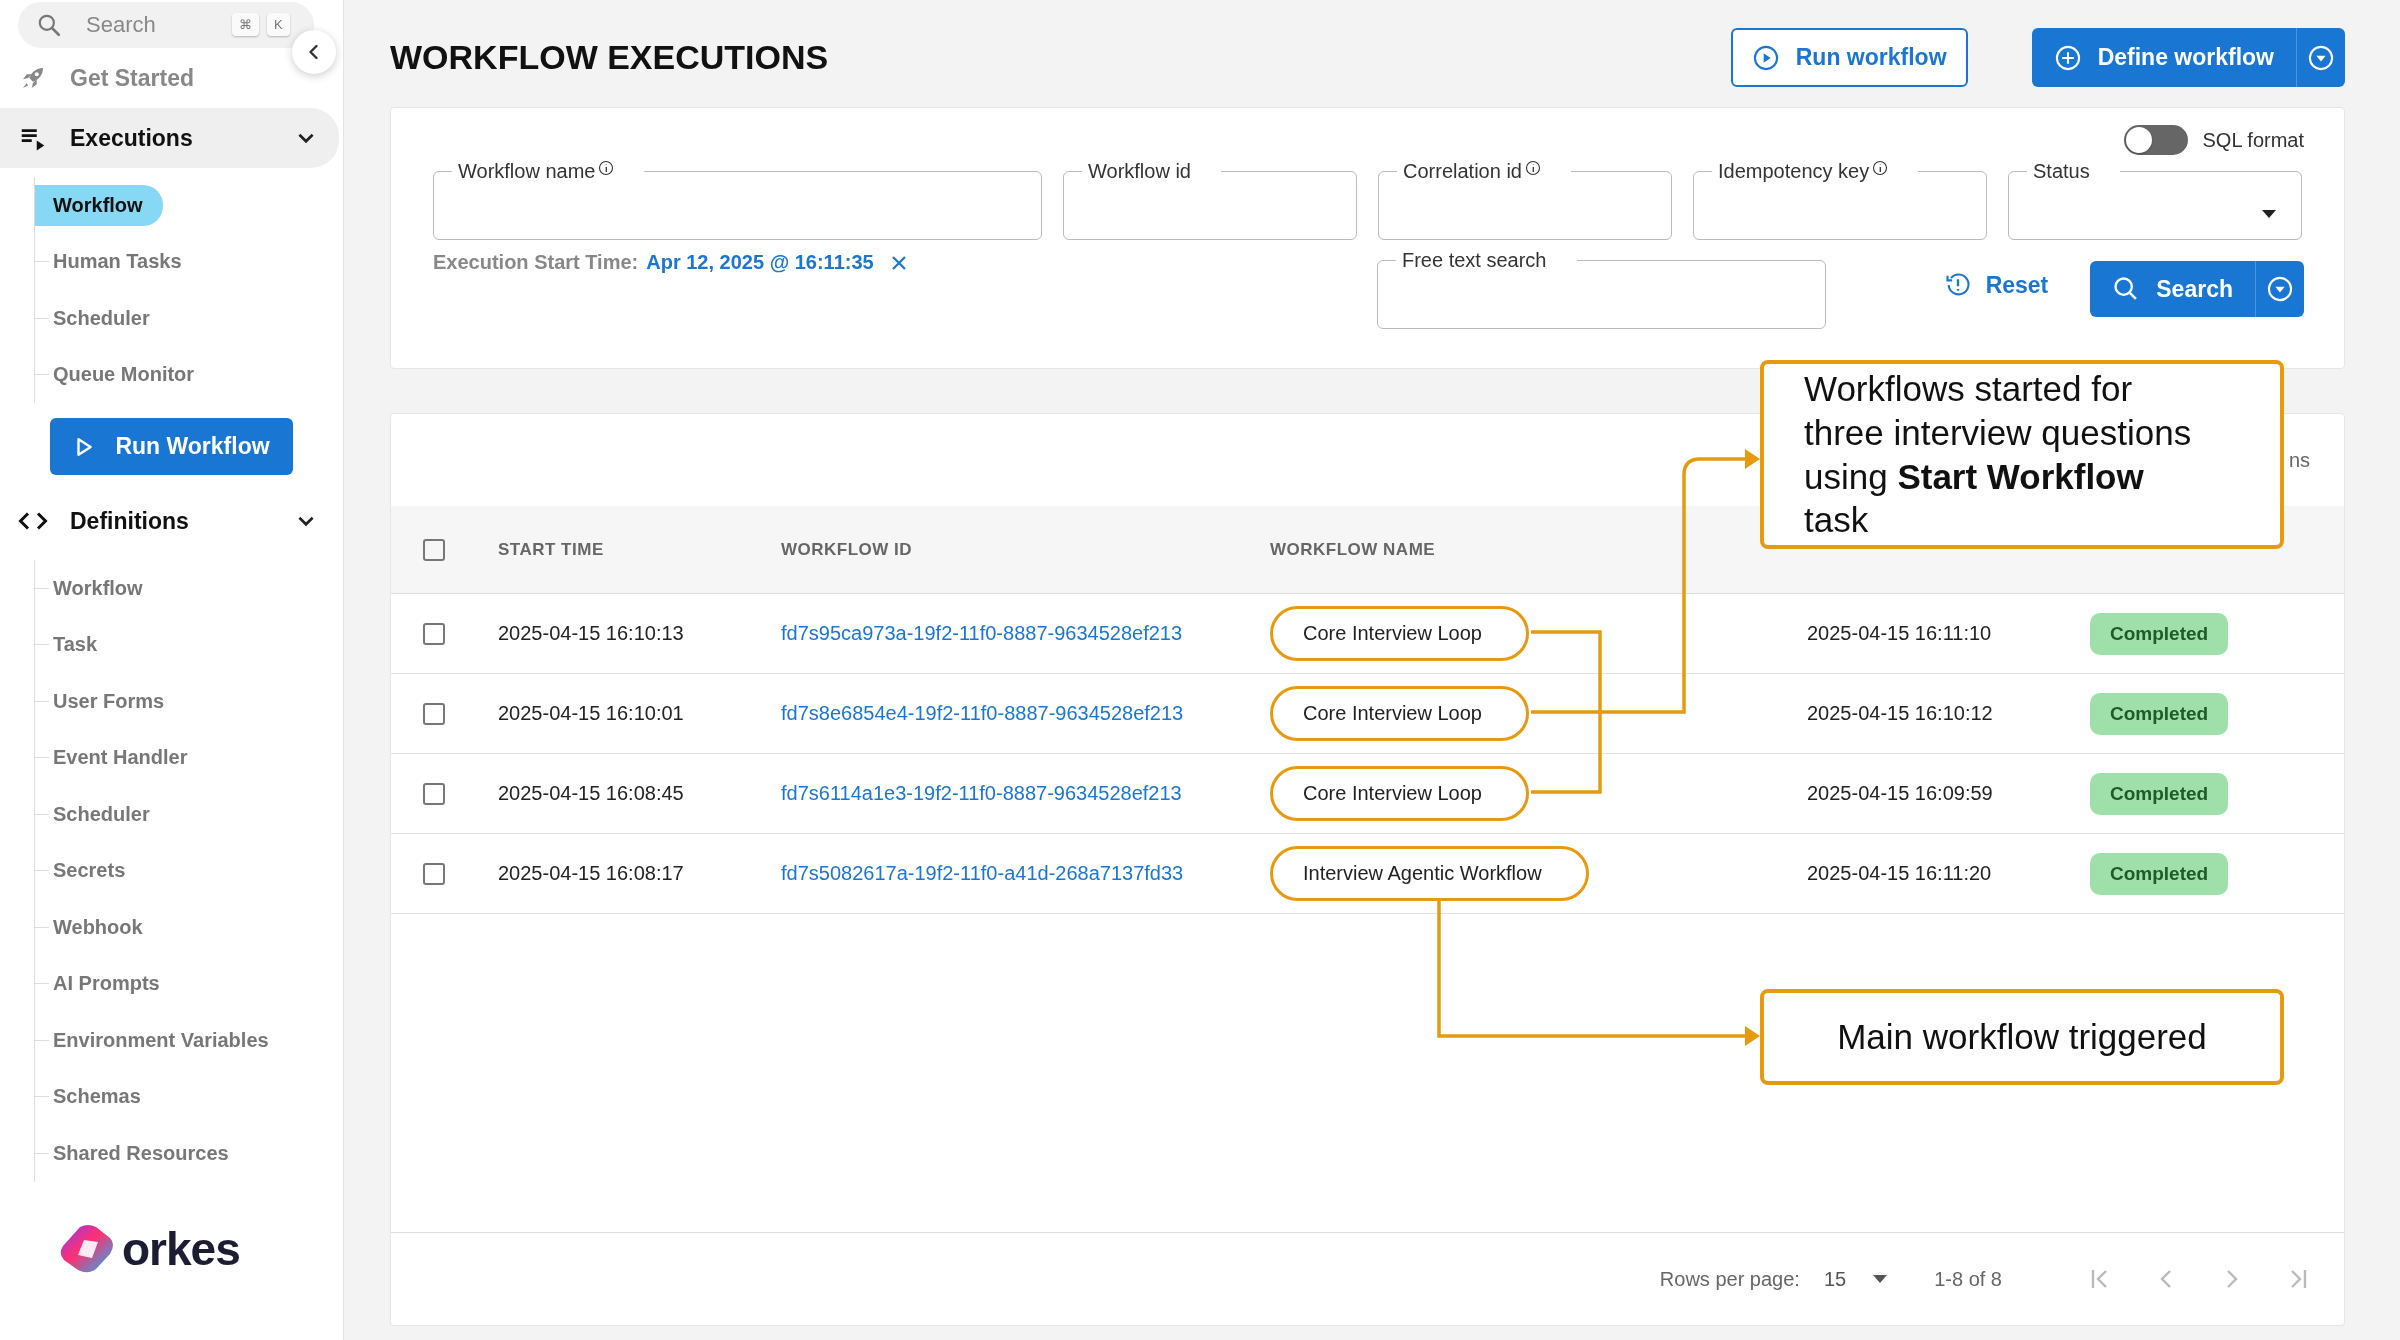 This screenshot has height=1340, width=2400. I want to click on input-field: Free text search, so click(1601, 289).